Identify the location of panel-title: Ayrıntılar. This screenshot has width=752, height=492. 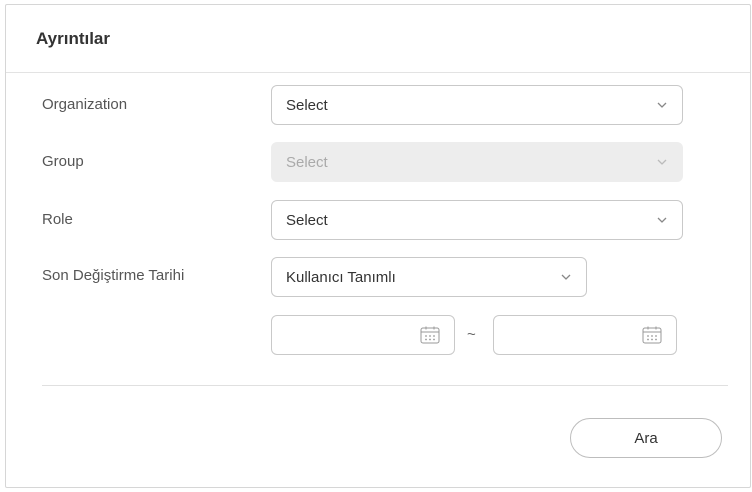
(73, 38).